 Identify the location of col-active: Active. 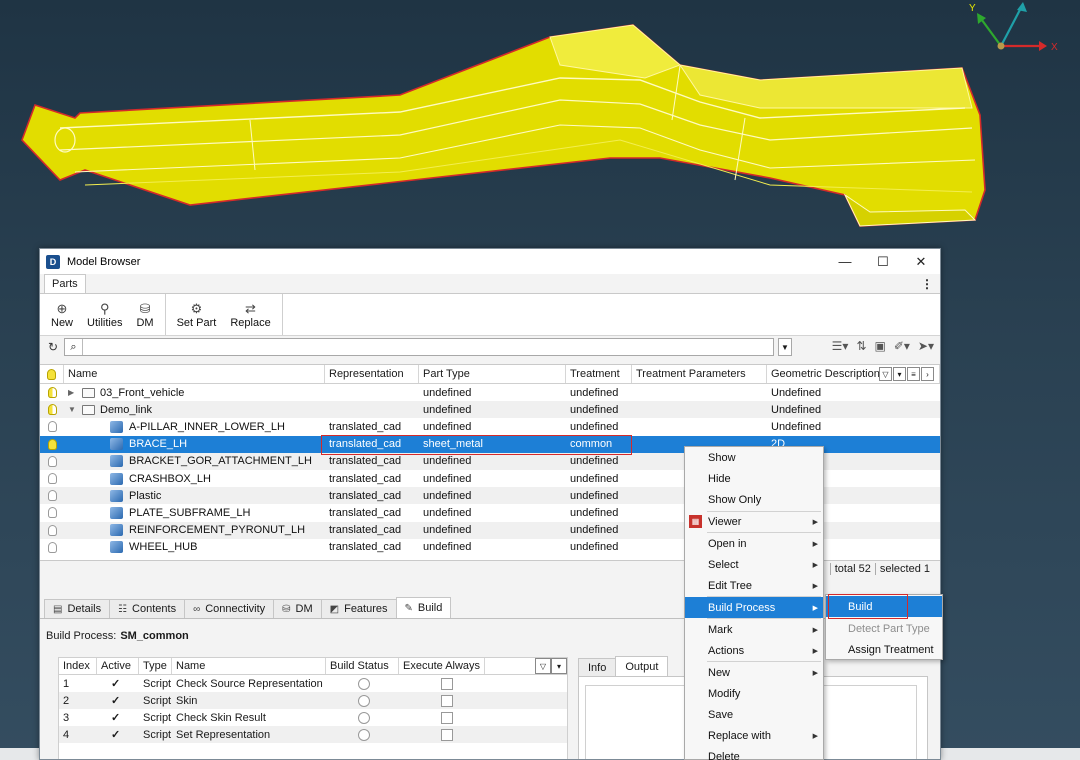
(118, 666).